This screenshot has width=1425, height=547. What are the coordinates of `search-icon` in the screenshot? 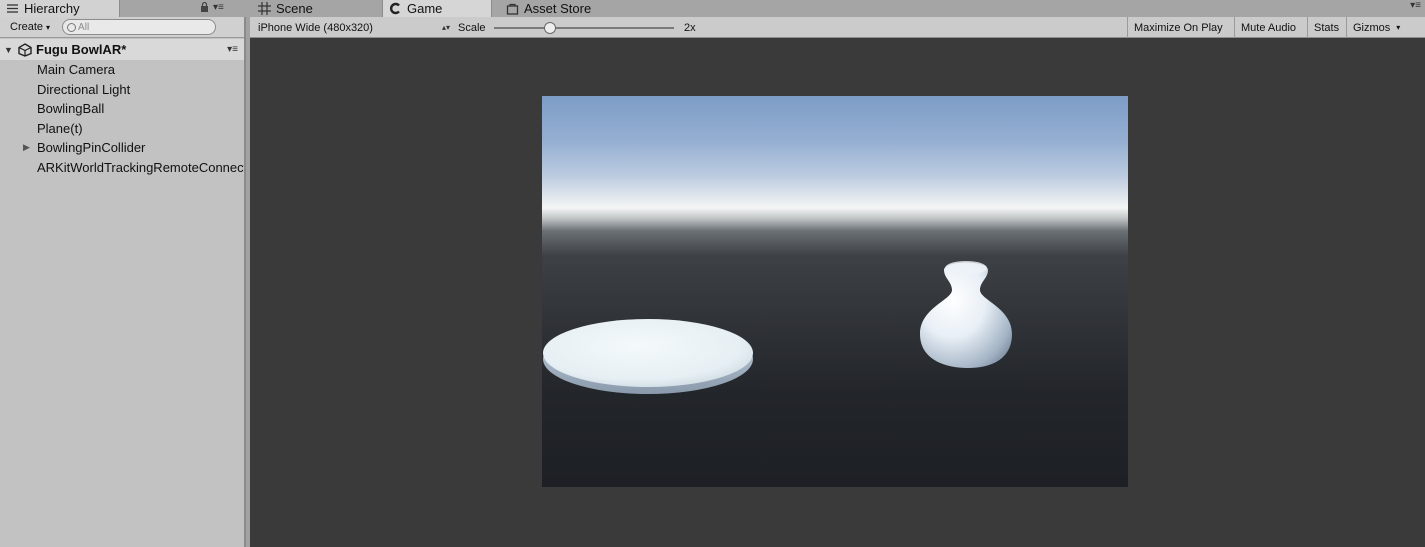 It's located at (72, 27).